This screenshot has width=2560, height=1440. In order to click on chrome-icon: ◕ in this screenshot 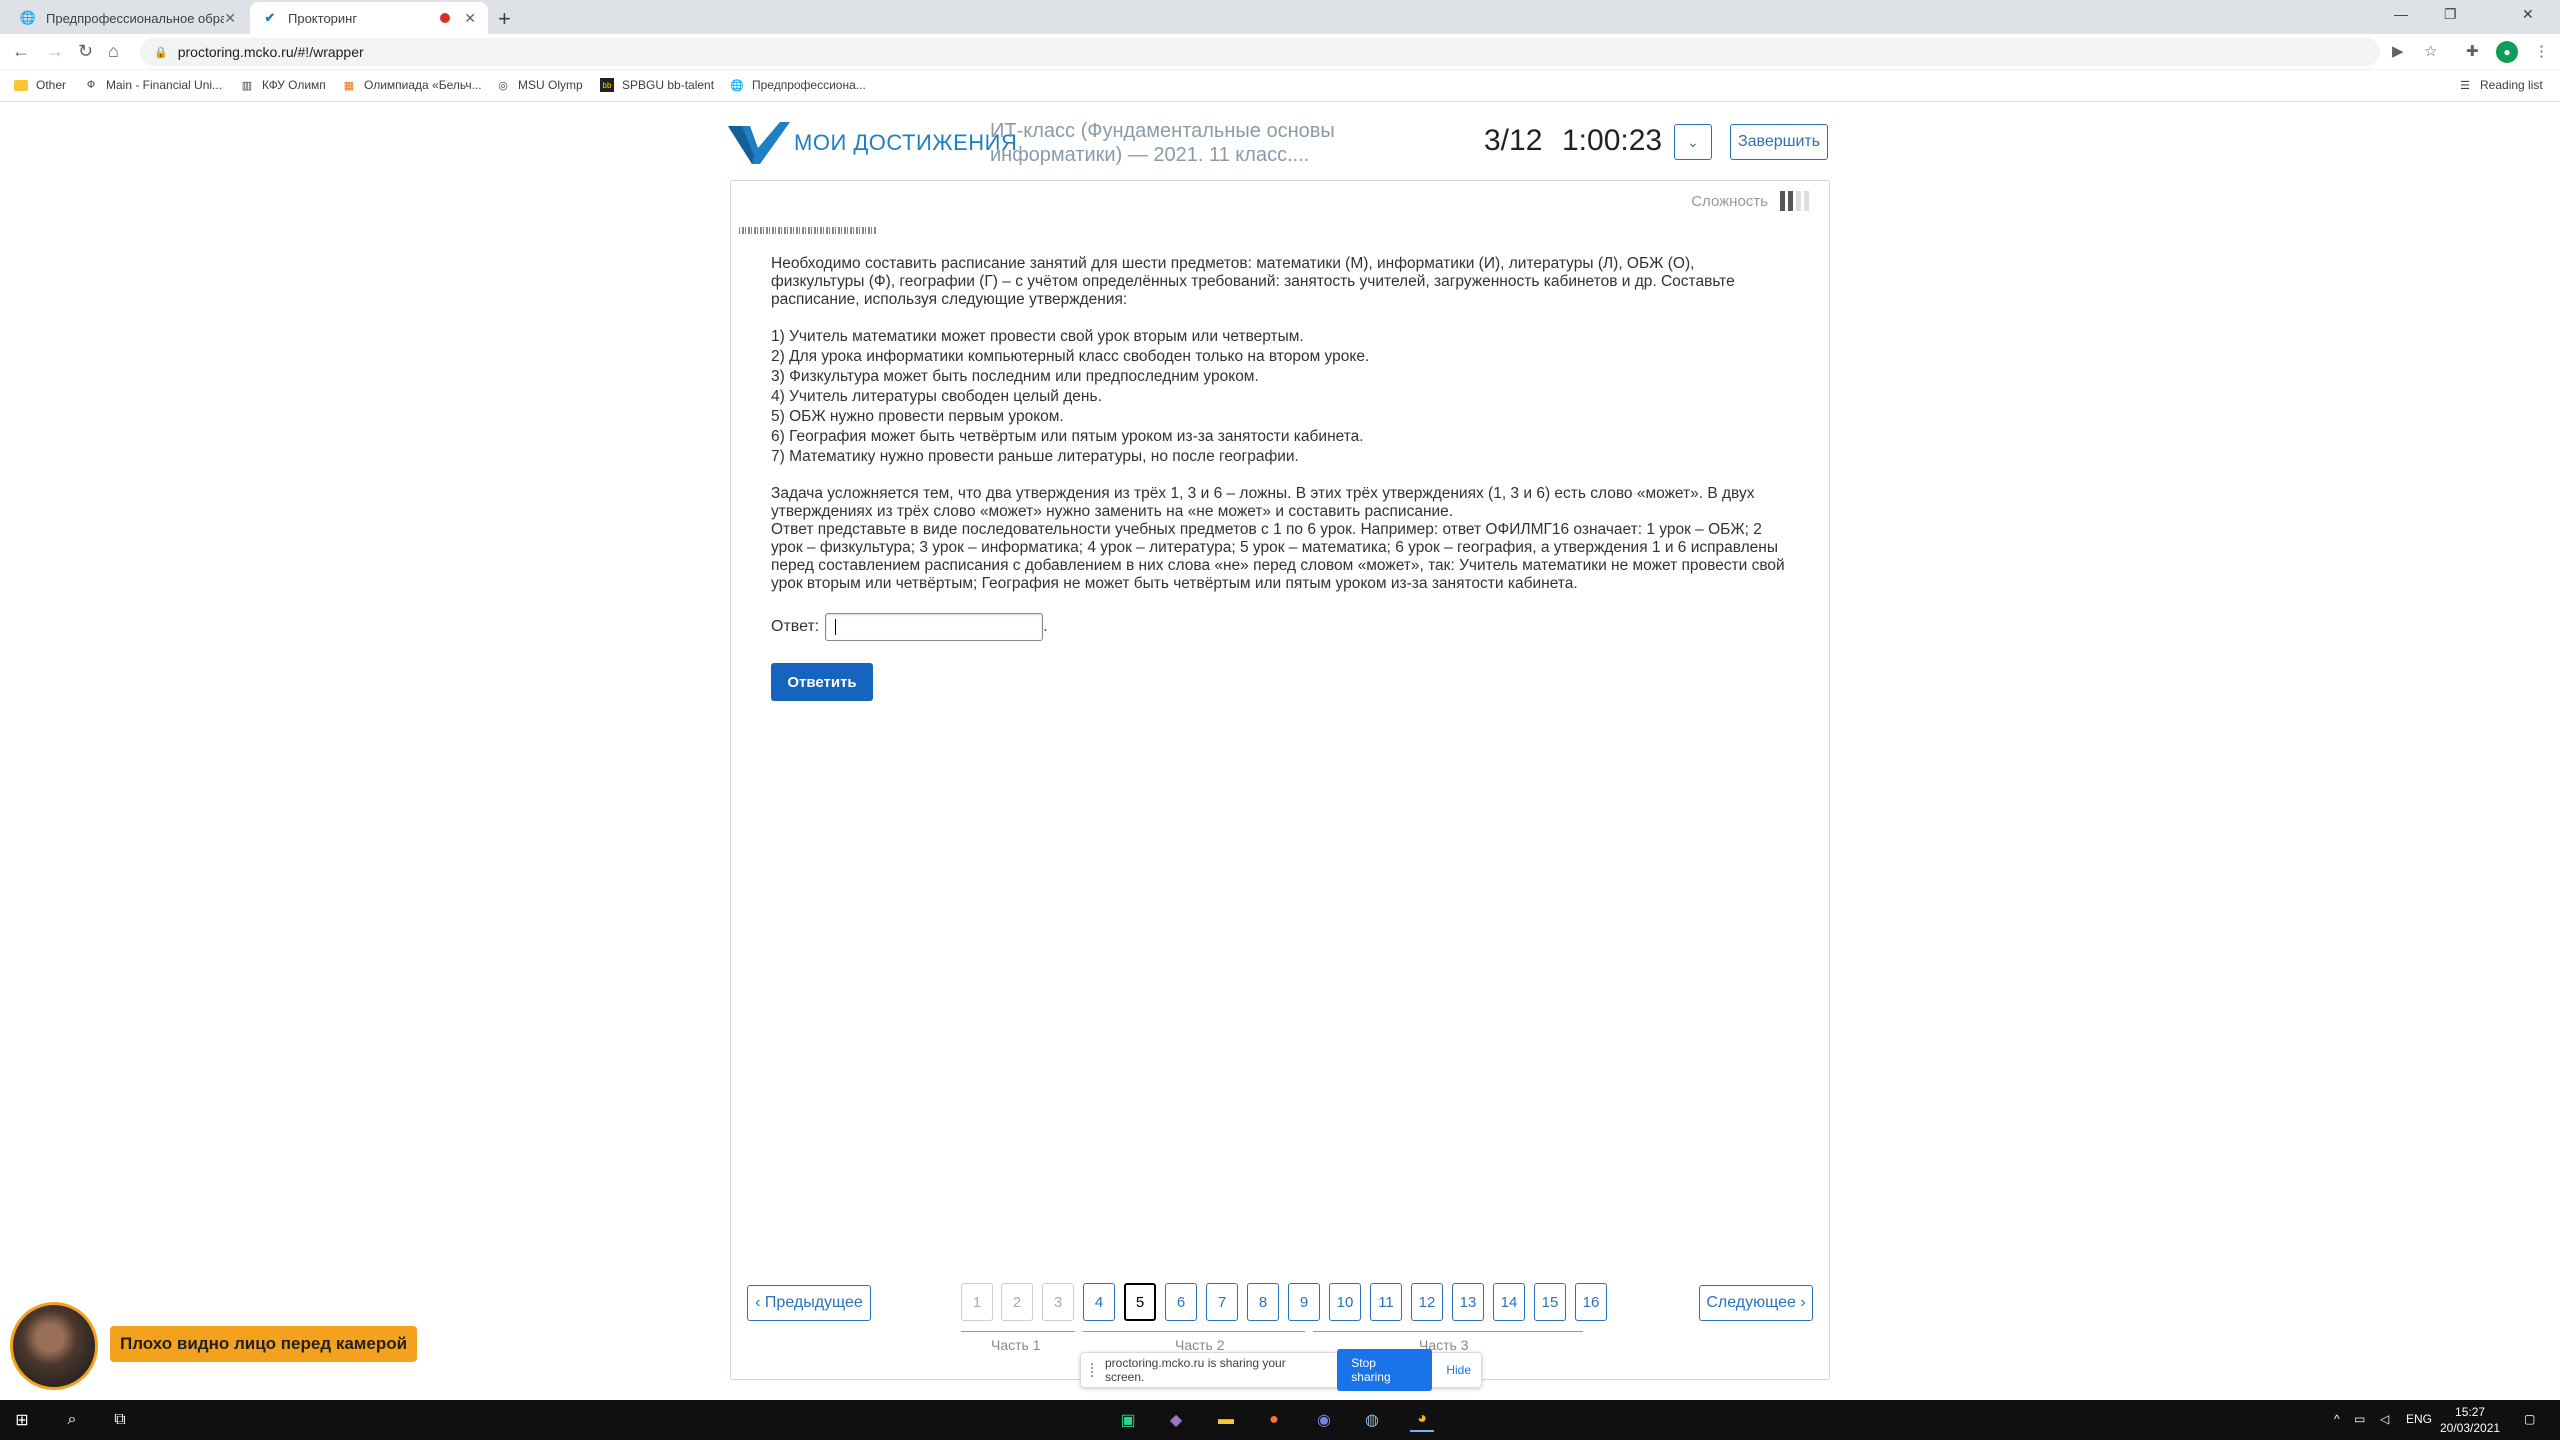, I will do `click(1422, 1420)`.